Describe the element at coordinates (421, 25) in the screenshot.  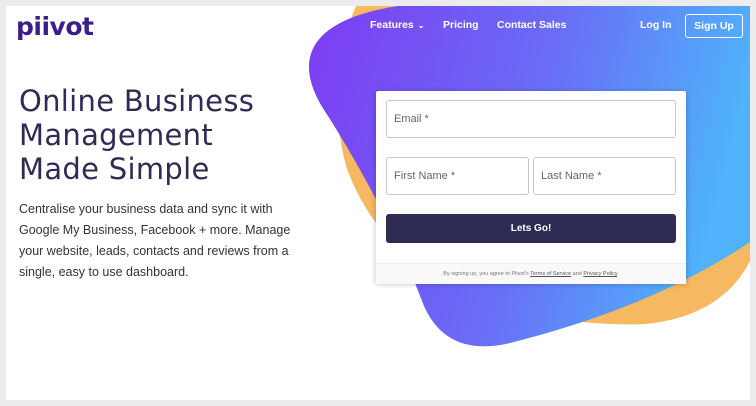
I see `chevron-down-icon: ⌄` at that location.